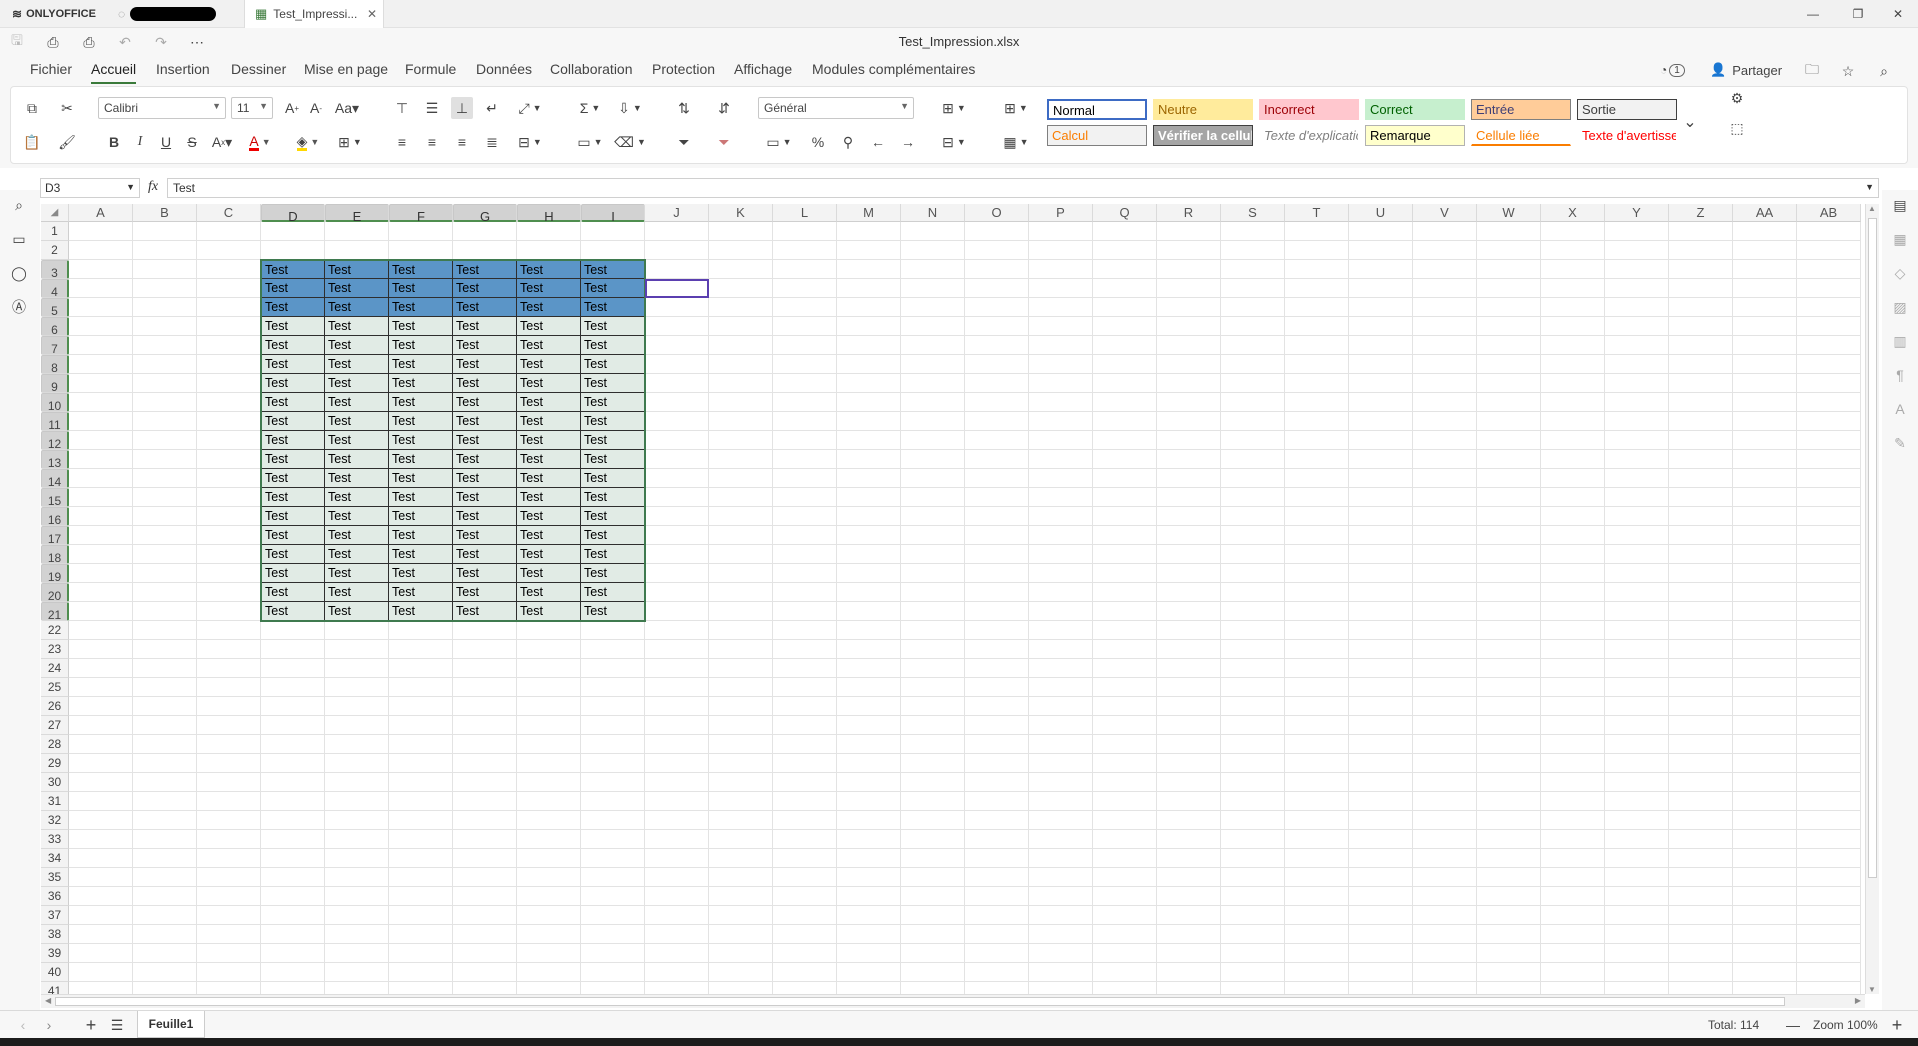 Image resolution: width=1918 pixels, height=1046 pixels. I want to click on cell-E14: Test, so click(357, 478).